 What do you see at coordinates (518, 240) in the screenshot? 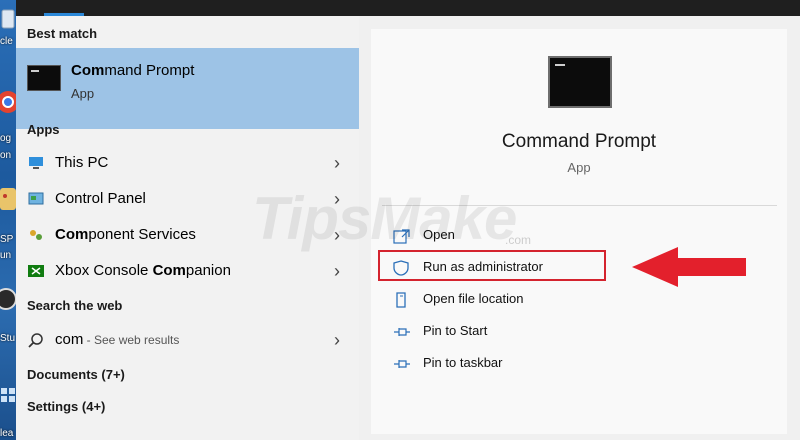
I see `watermark-suffix: .com` at bounding box center [518, 240].